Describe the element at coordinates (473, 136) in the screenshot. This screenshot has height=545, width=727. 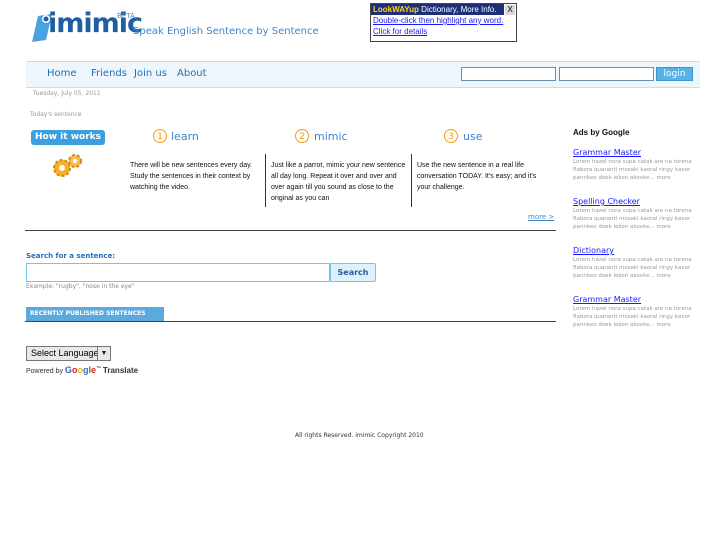
I see `step-3-label: use` at that location.